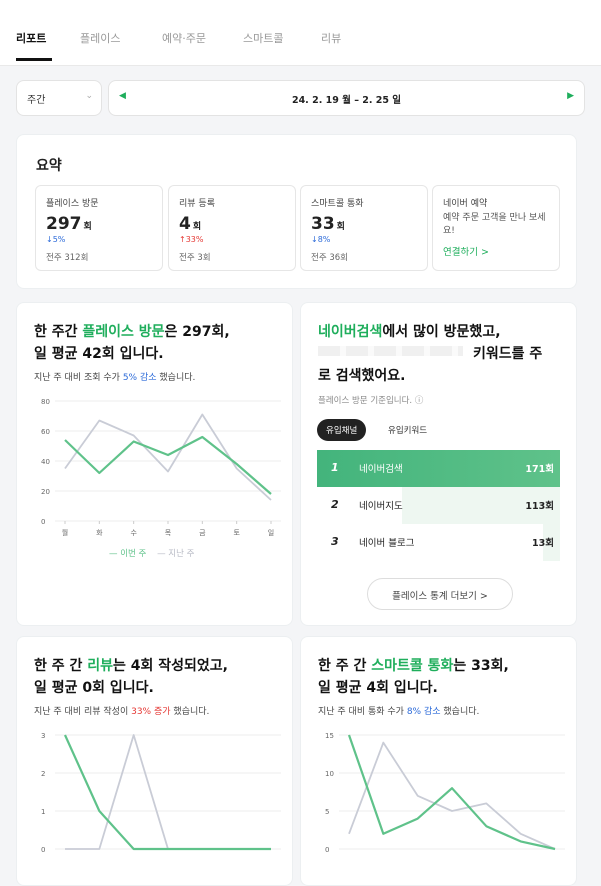 The width and height of the screenshot is (601, 886). I want to click on headline-highlight: 스마트콜 통화, so click(412, 666).